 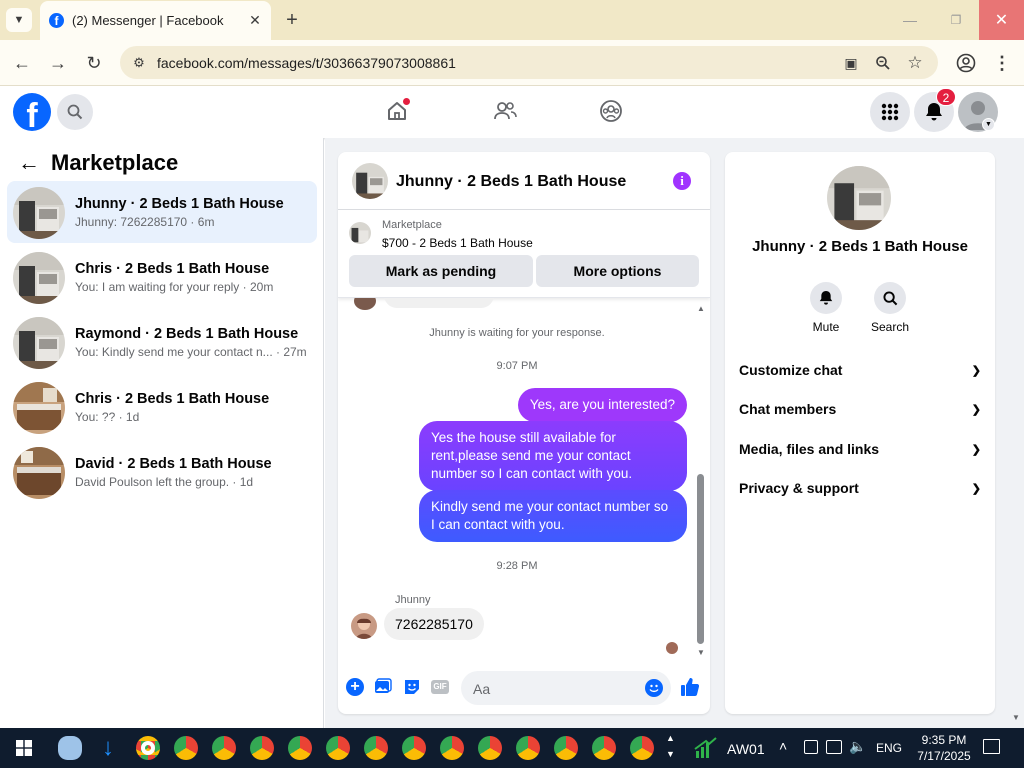 I want to click on menu-grid-icon, so click(x=890, y=112).